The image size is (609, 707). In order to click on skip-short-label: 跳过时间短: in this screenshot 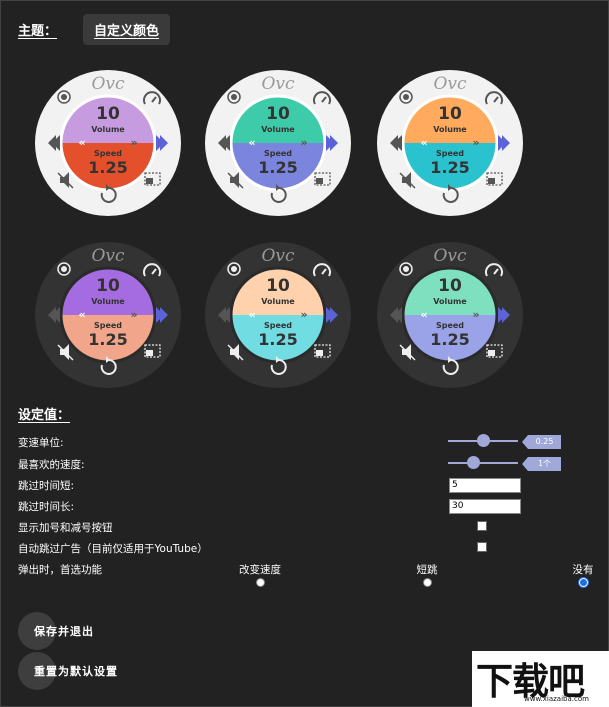, I will do `click(46, 486)`.